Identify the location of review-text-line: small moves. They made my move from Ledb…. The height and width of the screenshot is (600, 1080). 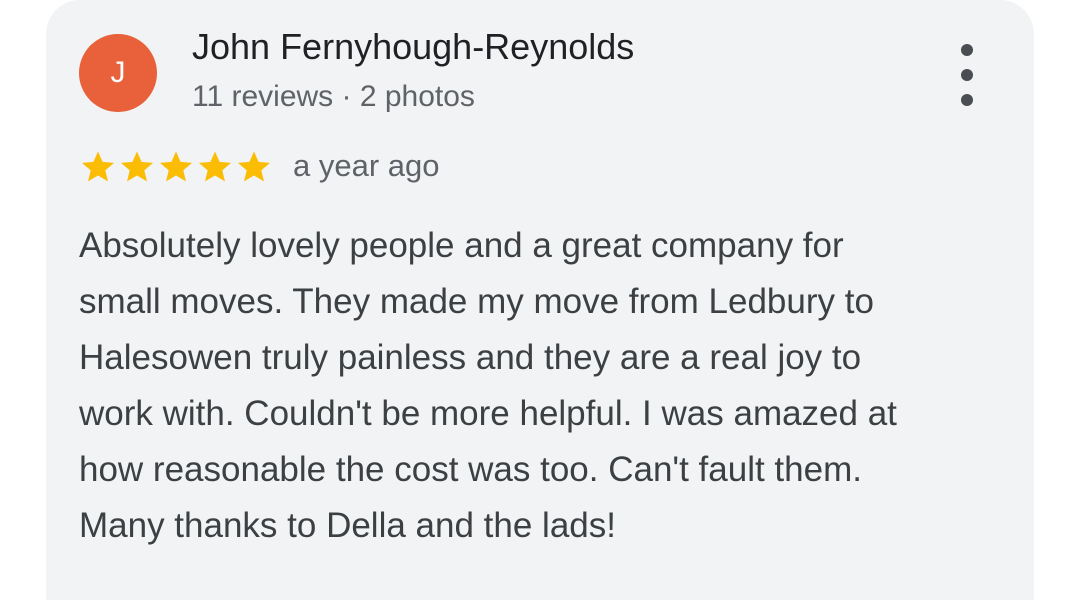
(476, 301).